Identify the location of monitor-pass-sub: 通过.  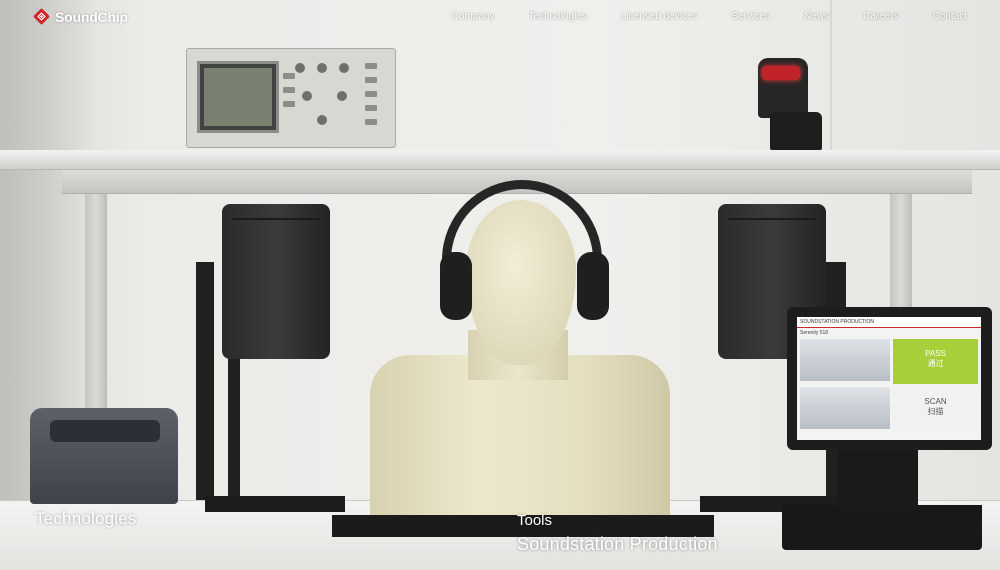
(935, 363).